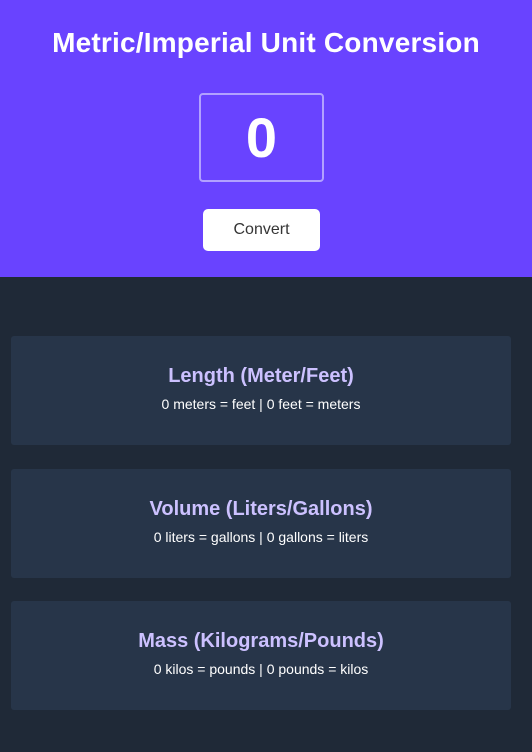 This screenshot has height=752, width=532. Describe the element at coordinates (261, 230) in the screenshot. I see `convert-button: Convert` at that location.